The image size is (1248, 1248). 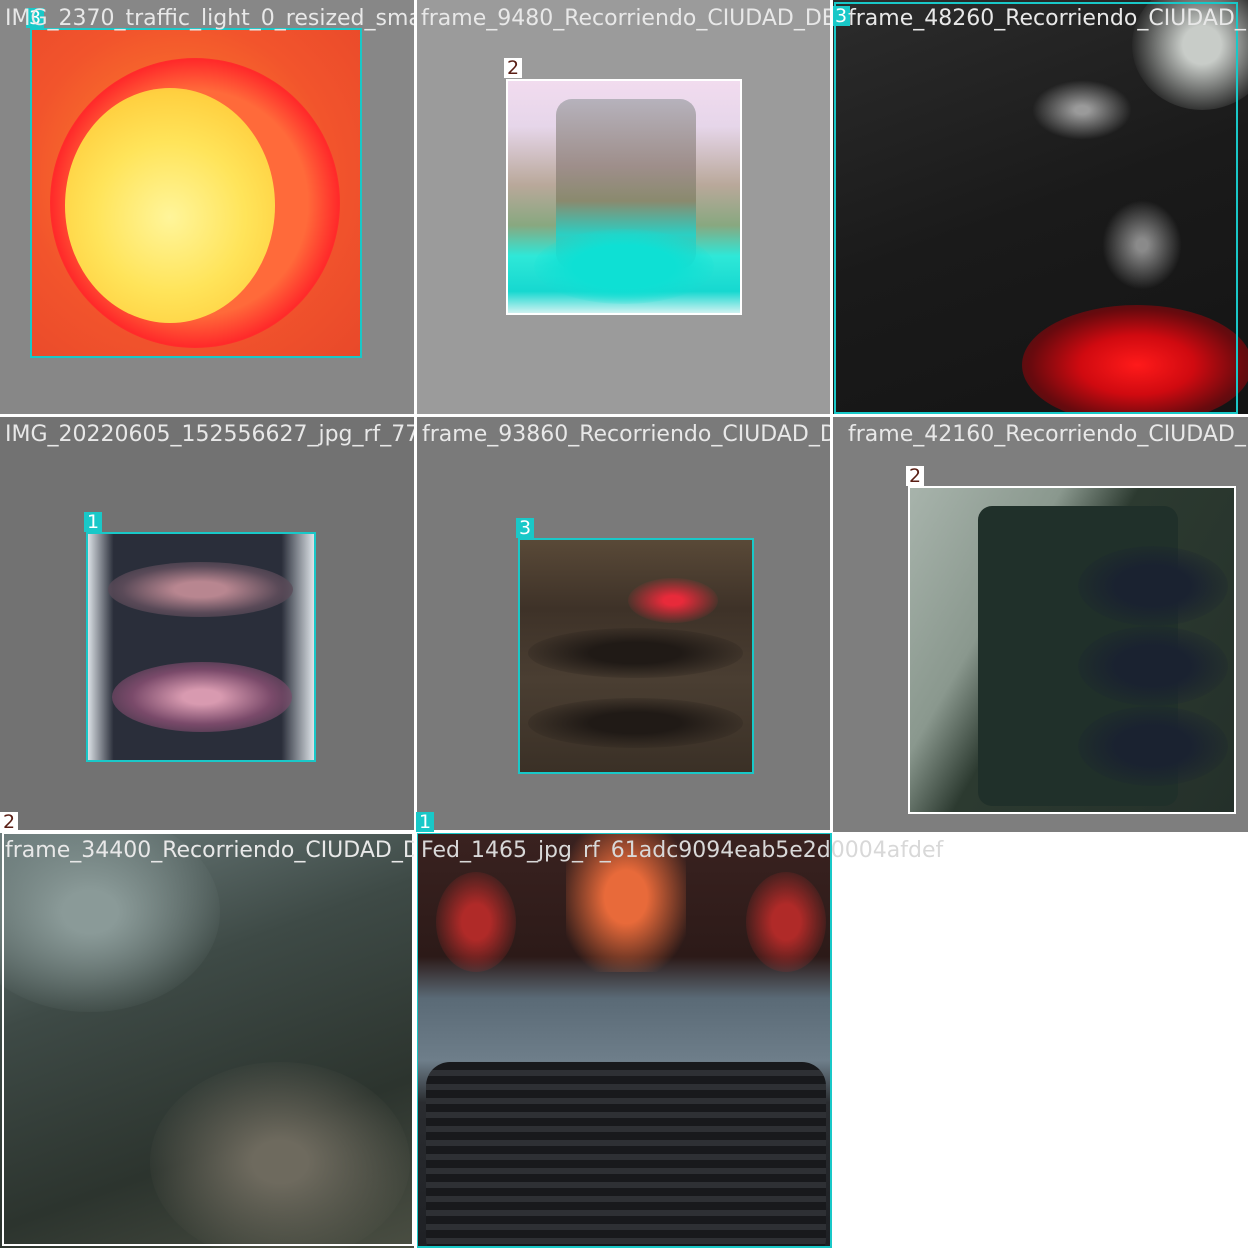 What do you see at coordinates (210, 18) in the screenshot?
I see `image-filename: IMG_2370_traffic_light_0_resized_smal` at bounding box center [210, 18].